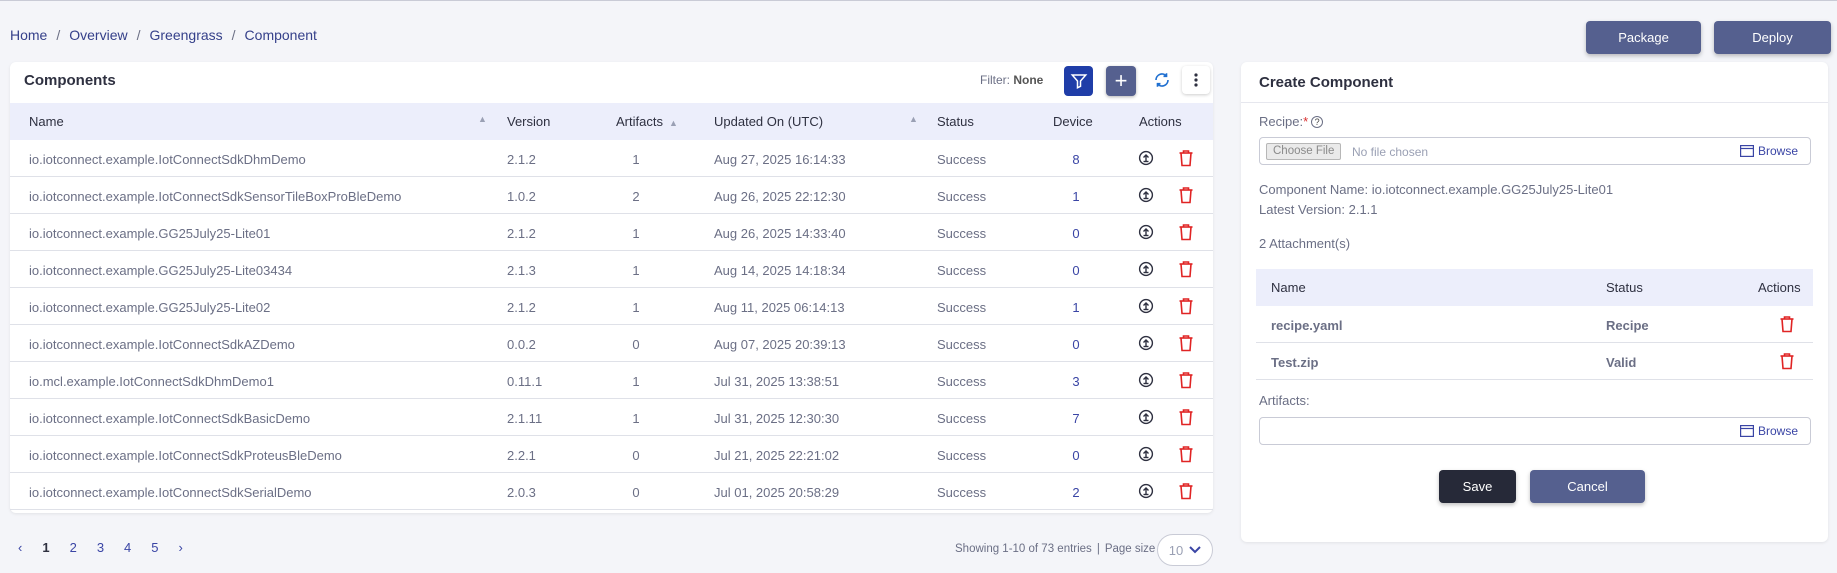  What do you see at coordinates (918, 0) in the screenshot?
I see `top-border` at bounding box center [918, 0].